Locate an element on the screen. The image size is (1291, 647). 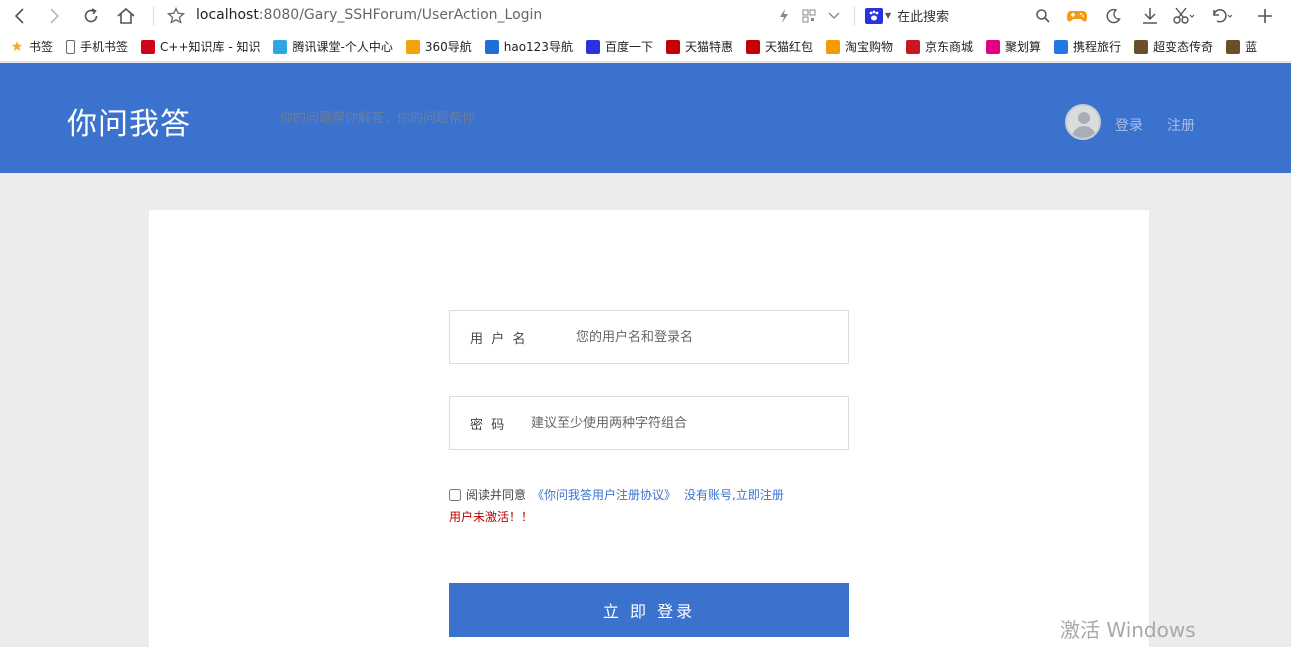
bookmark-label: 手机书签 is located at coordinates (104, 47).